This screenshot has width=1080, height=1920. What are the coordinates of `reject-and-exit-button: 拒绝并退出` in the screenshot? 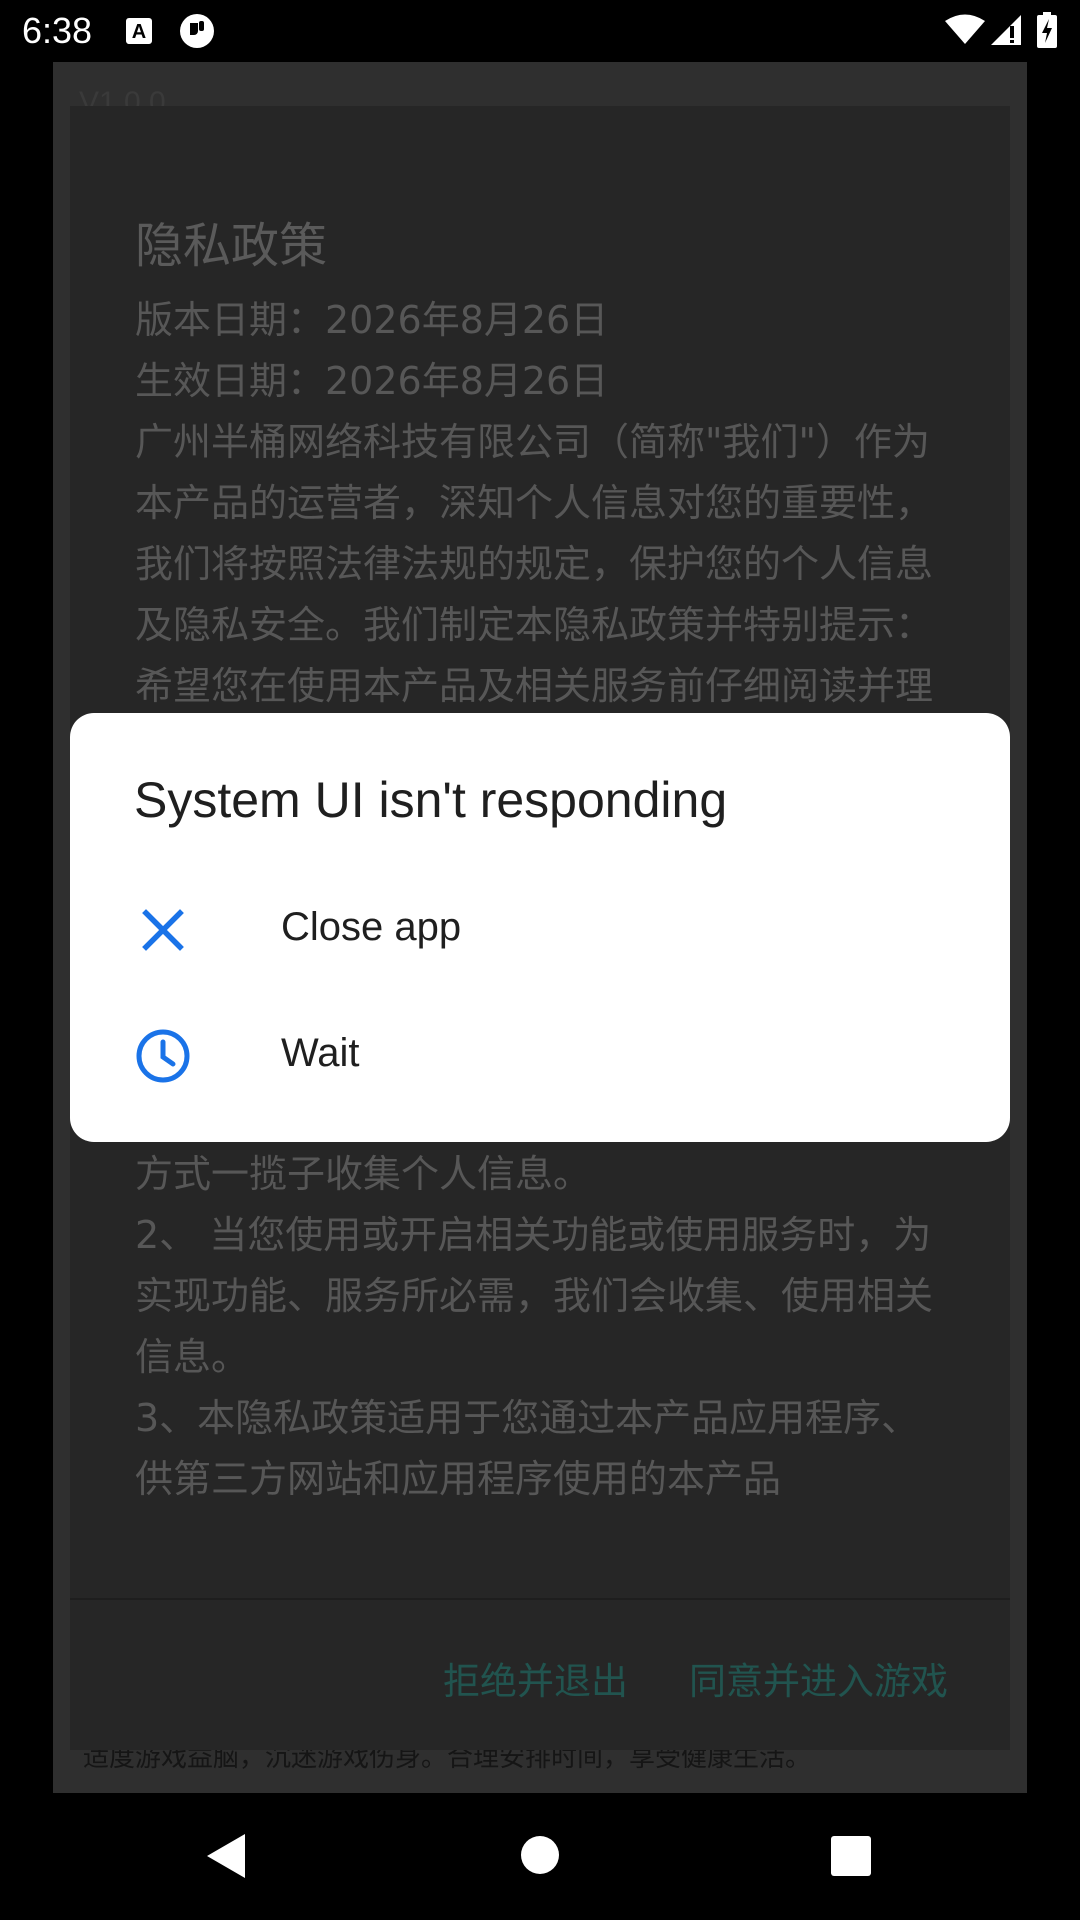 It's located at (535, 1678).